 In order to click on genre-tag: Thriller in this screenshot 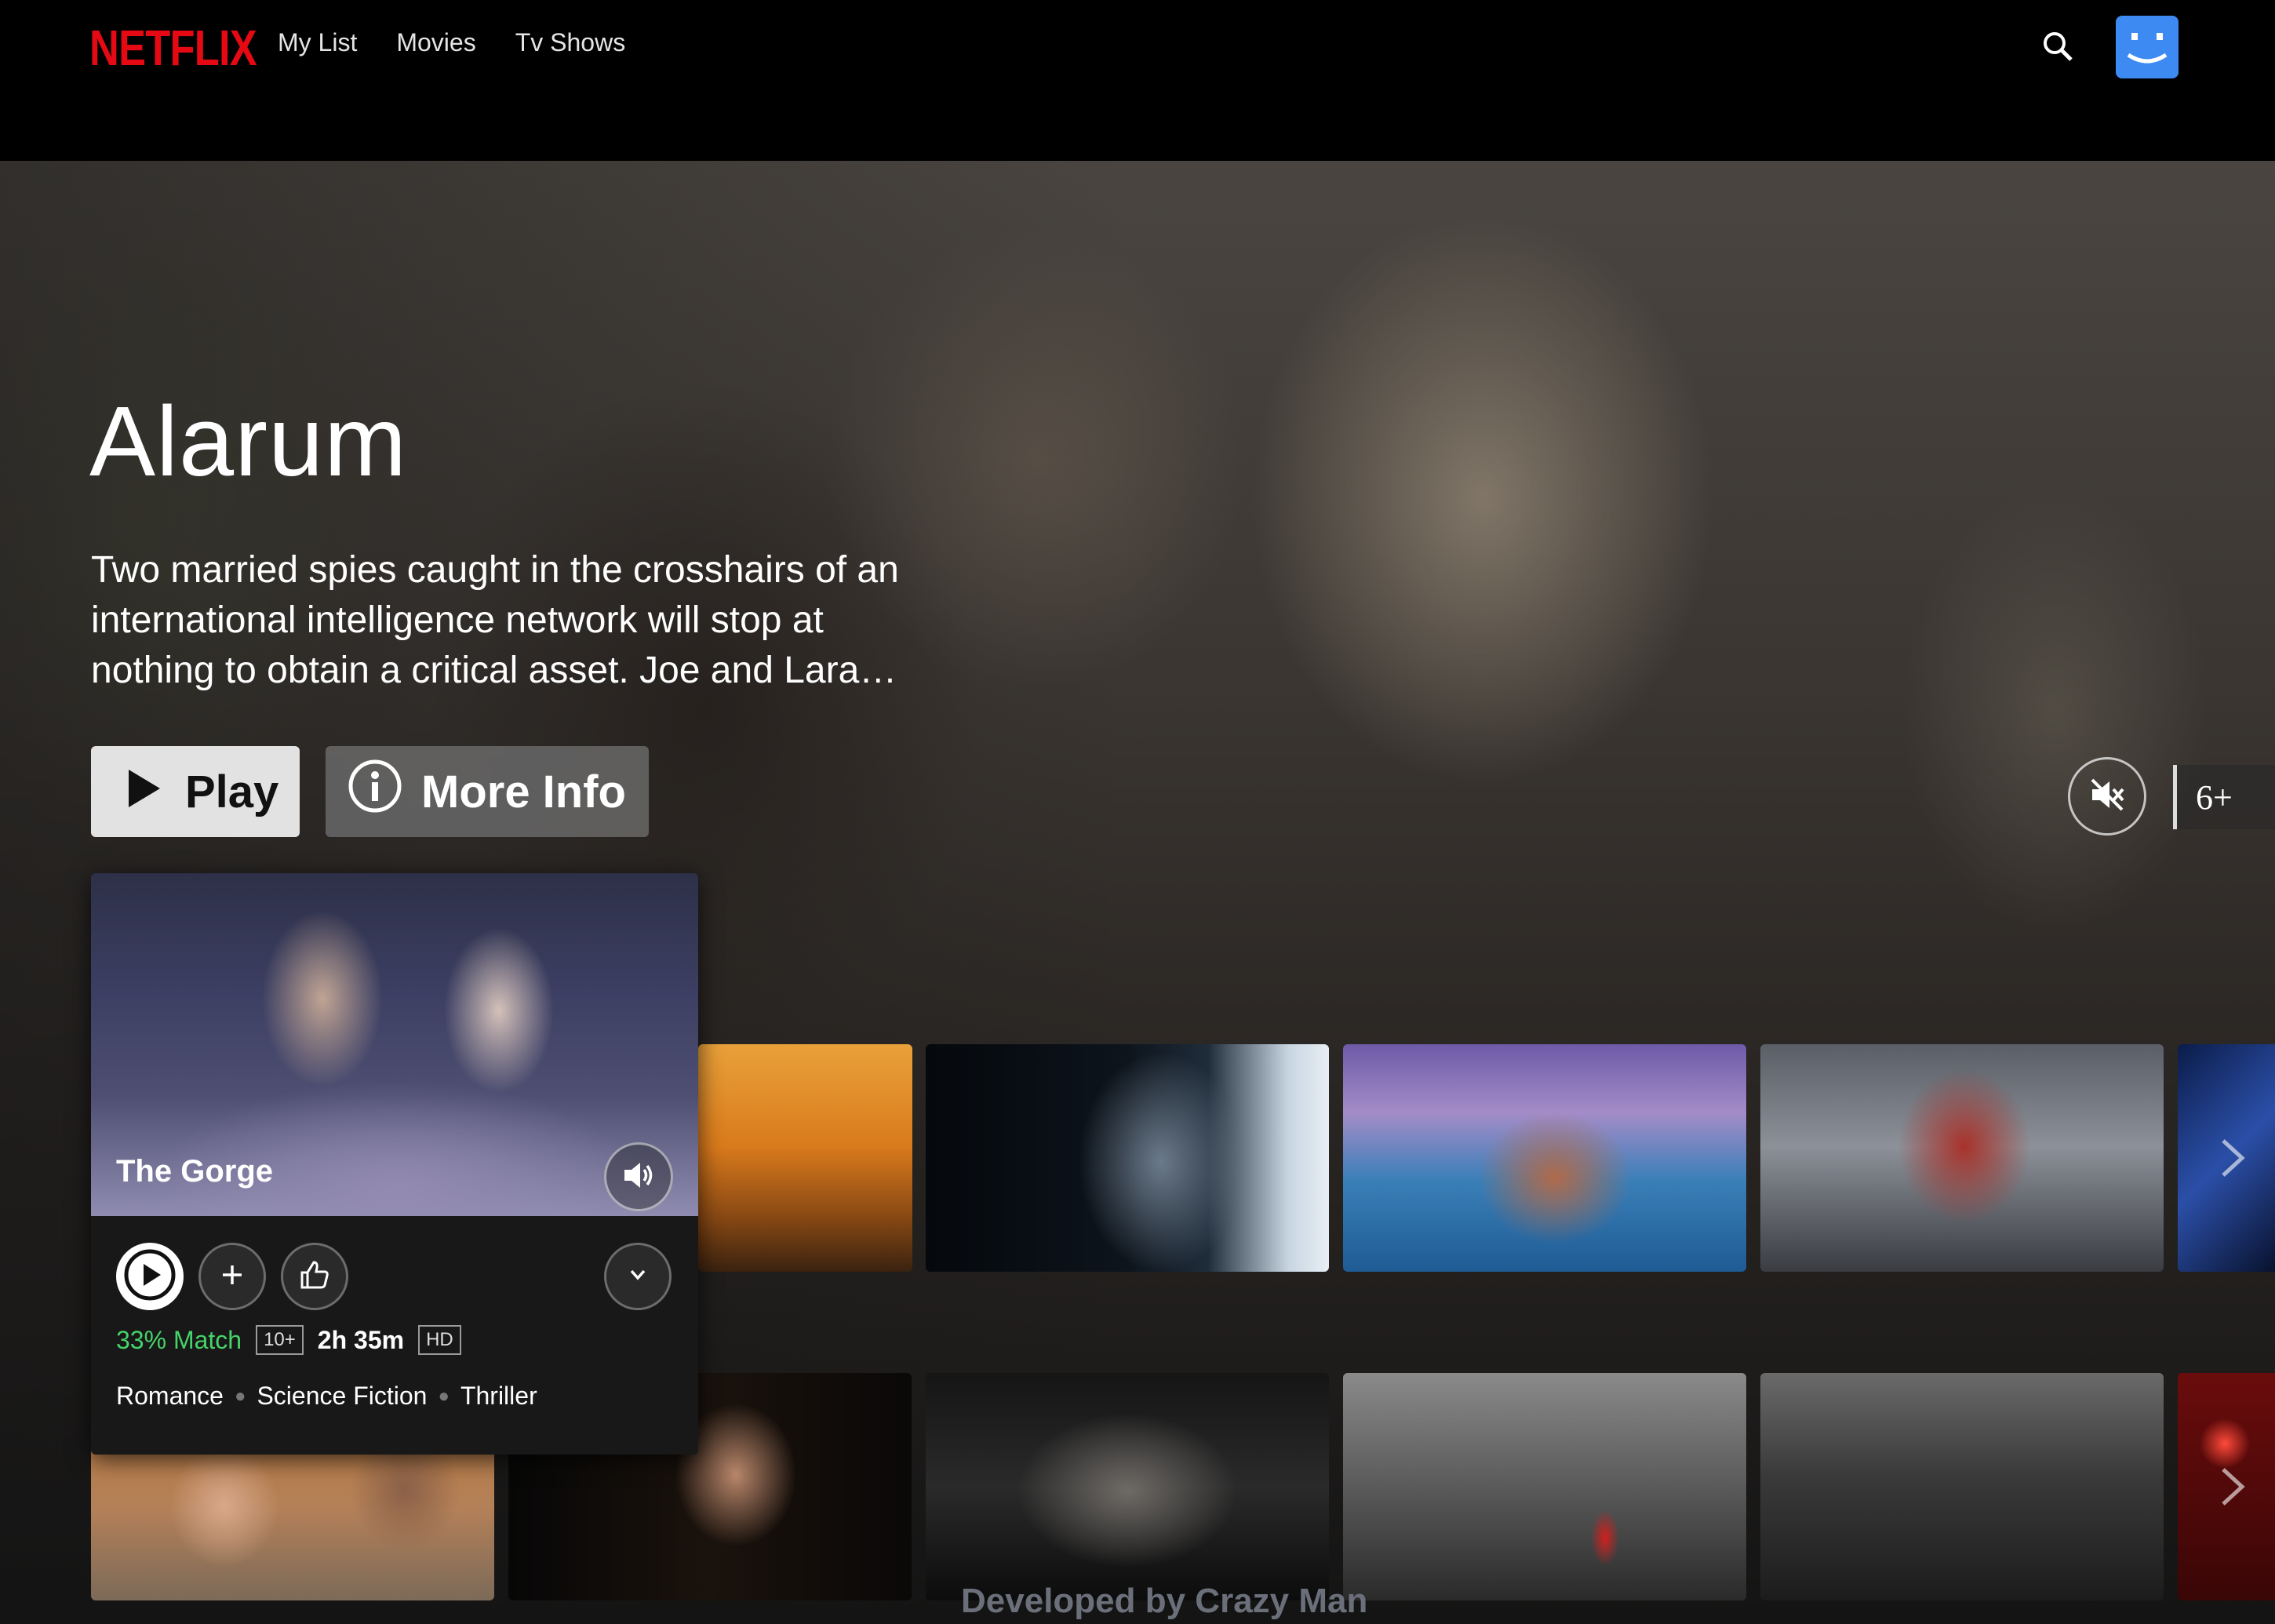, I will do `click(498, 1396)`.